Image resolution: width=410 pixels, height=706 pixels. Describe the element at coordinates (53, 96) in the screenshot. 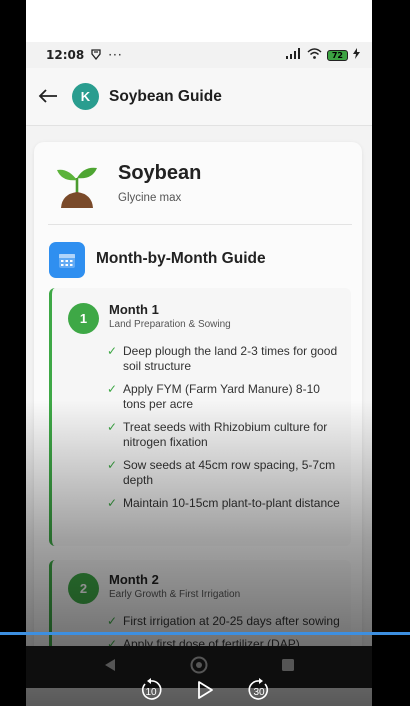

I see `back-arrow-icon` at that location.